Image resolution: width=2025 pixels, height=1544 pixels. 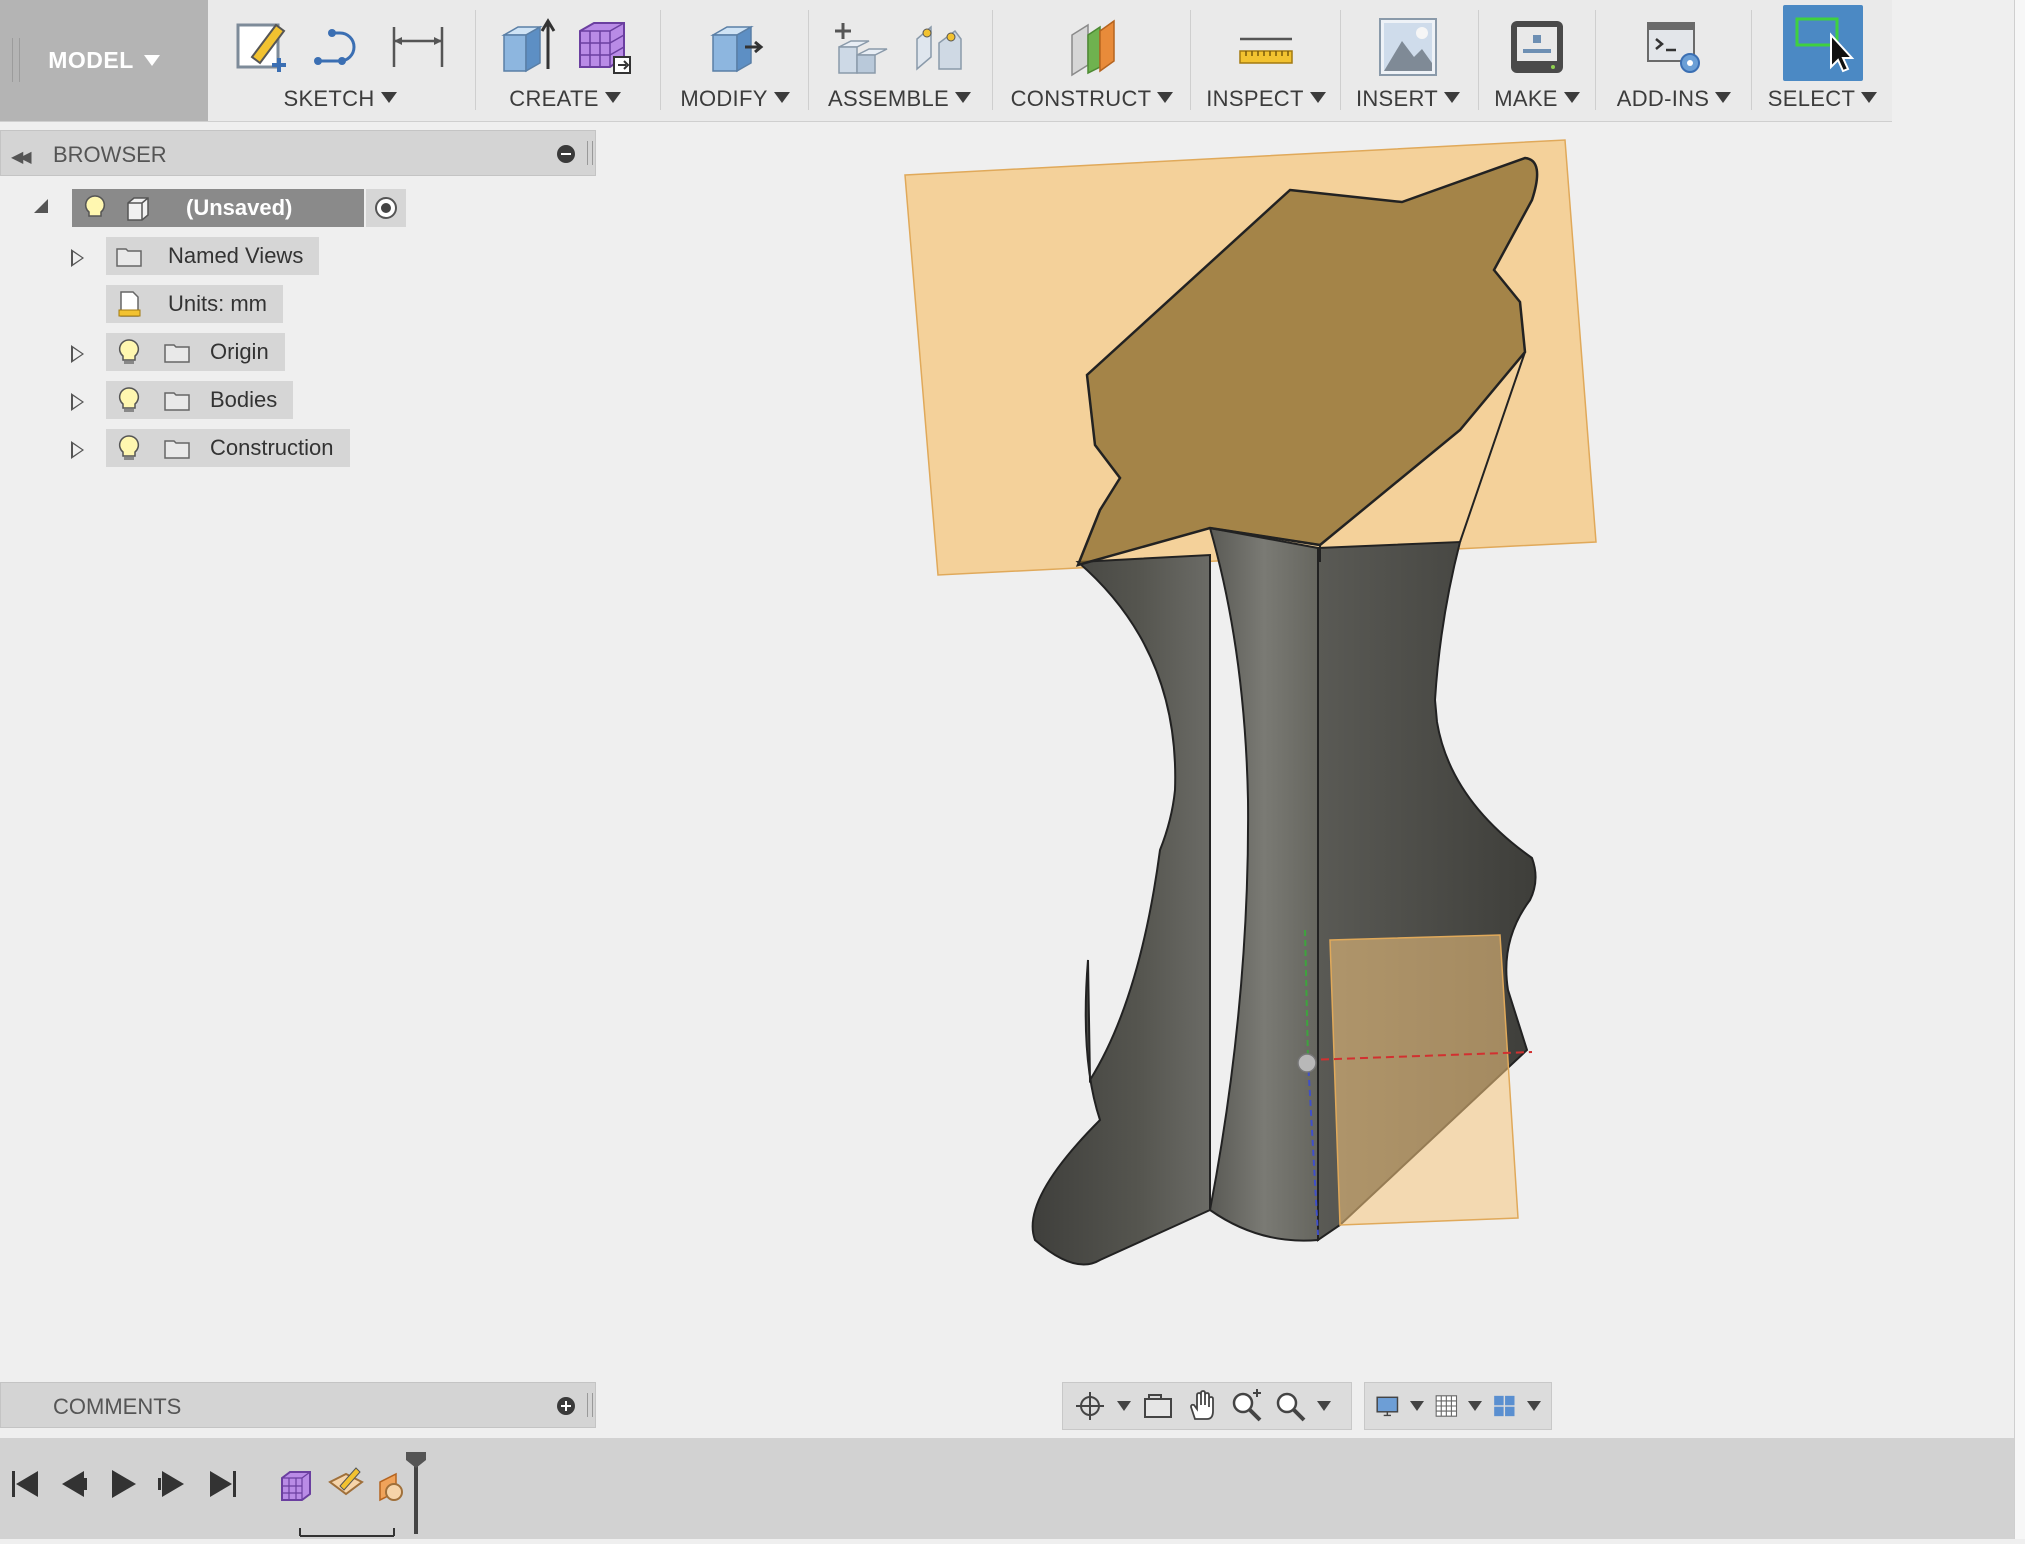 I want to click on modify-group: MODIFY, so click(x=735, y=60).